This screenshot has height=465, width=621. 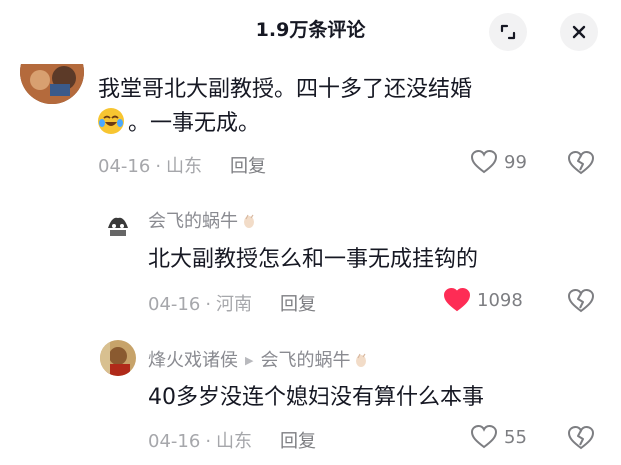 What do you see at coordinates (500, 300) in the screenshot?
I see `like-count: 1098` at bounding box center [500, 300].